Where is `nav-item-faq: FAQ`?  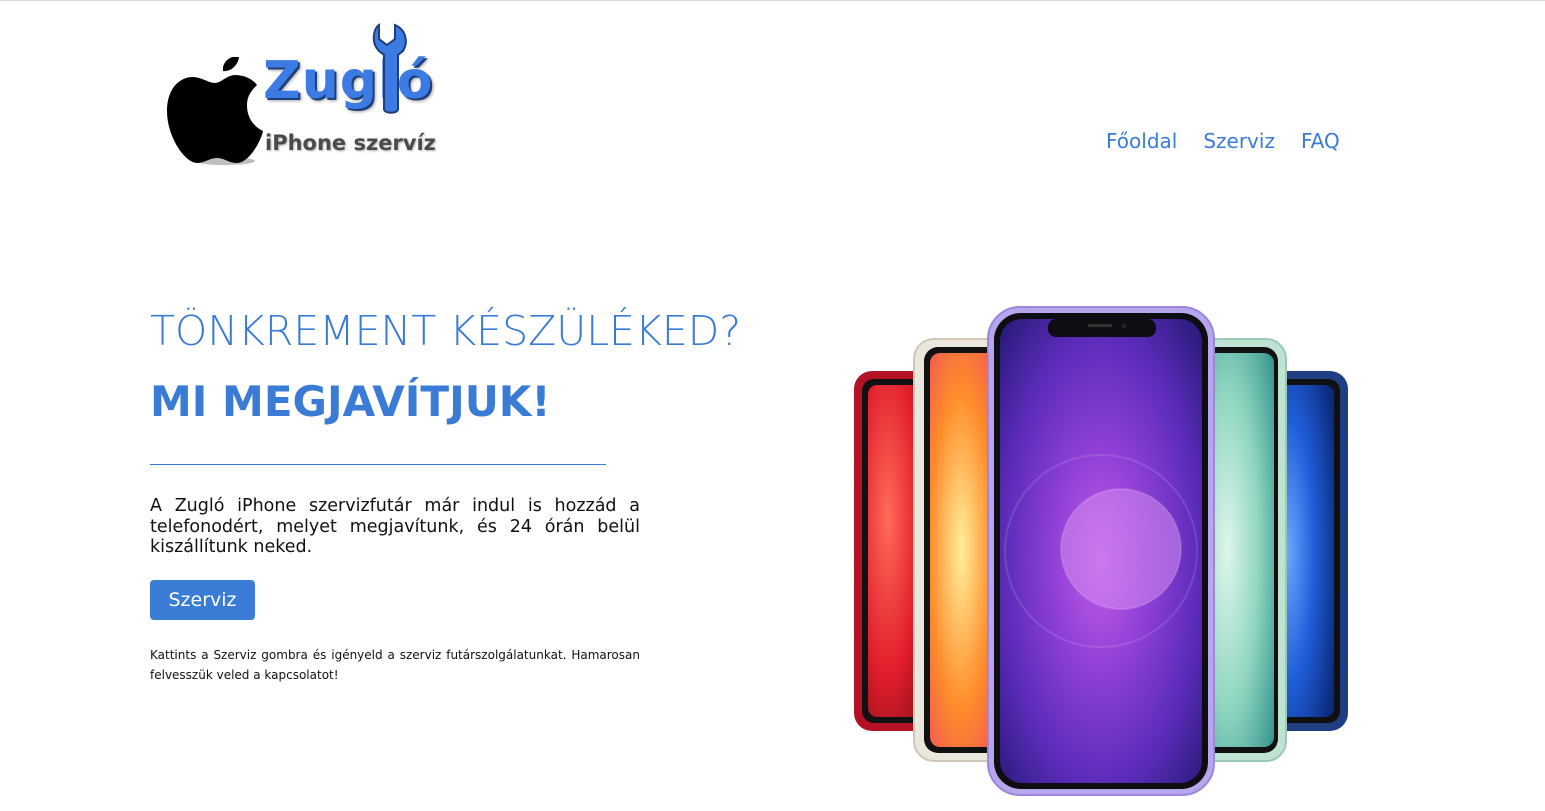 nav-item-faq: FAQ is located at coordinates (1320, 141).